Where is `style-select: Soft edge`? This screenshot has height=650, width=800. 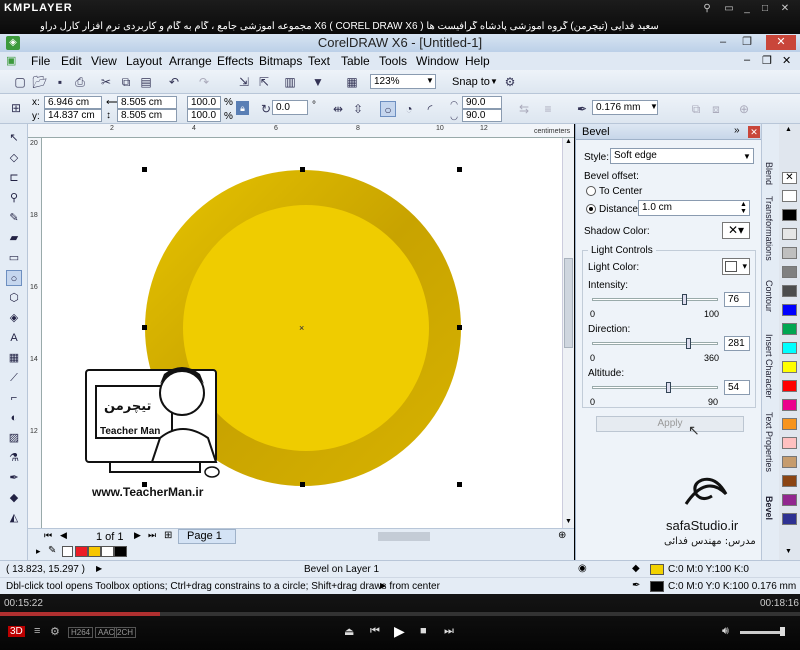
style-select: Soft edge is located at coordinates (682, 156).